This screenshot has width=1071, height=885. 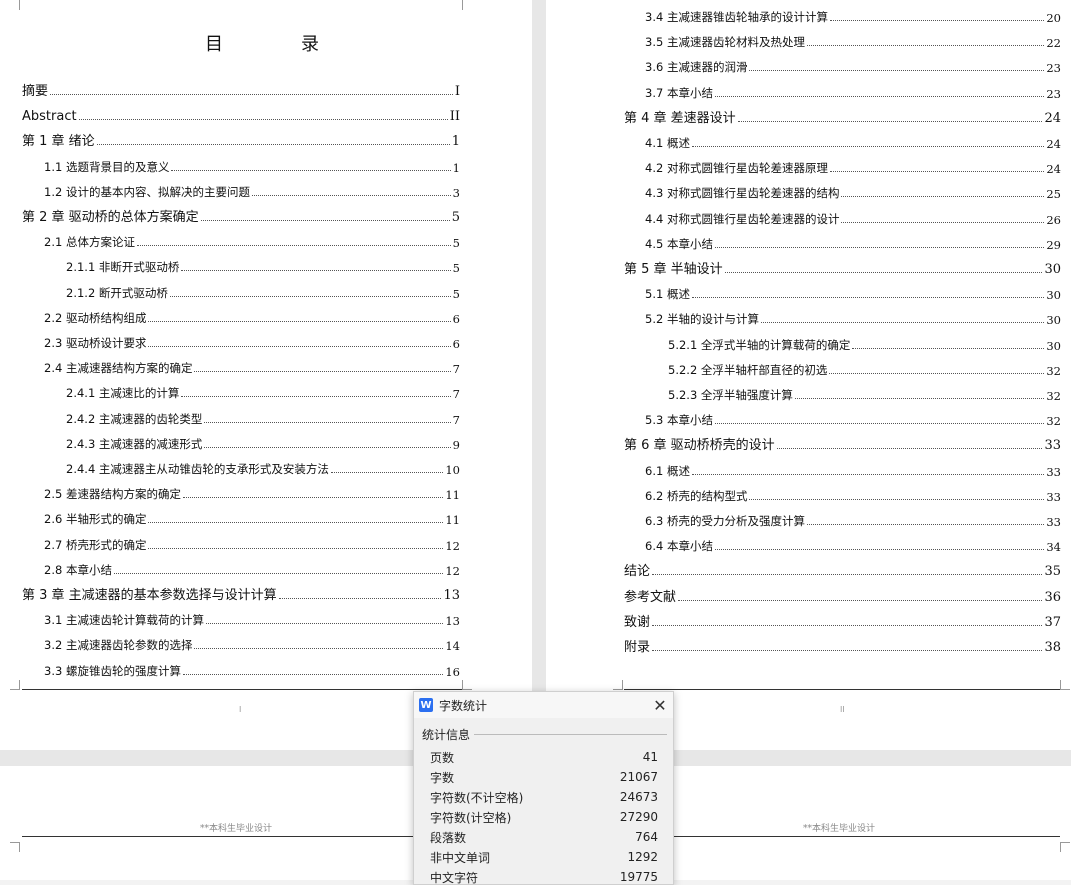 I want to click on toc-entry: 6.2 桥壳的结构型式 33, so click(x=853, y=495).